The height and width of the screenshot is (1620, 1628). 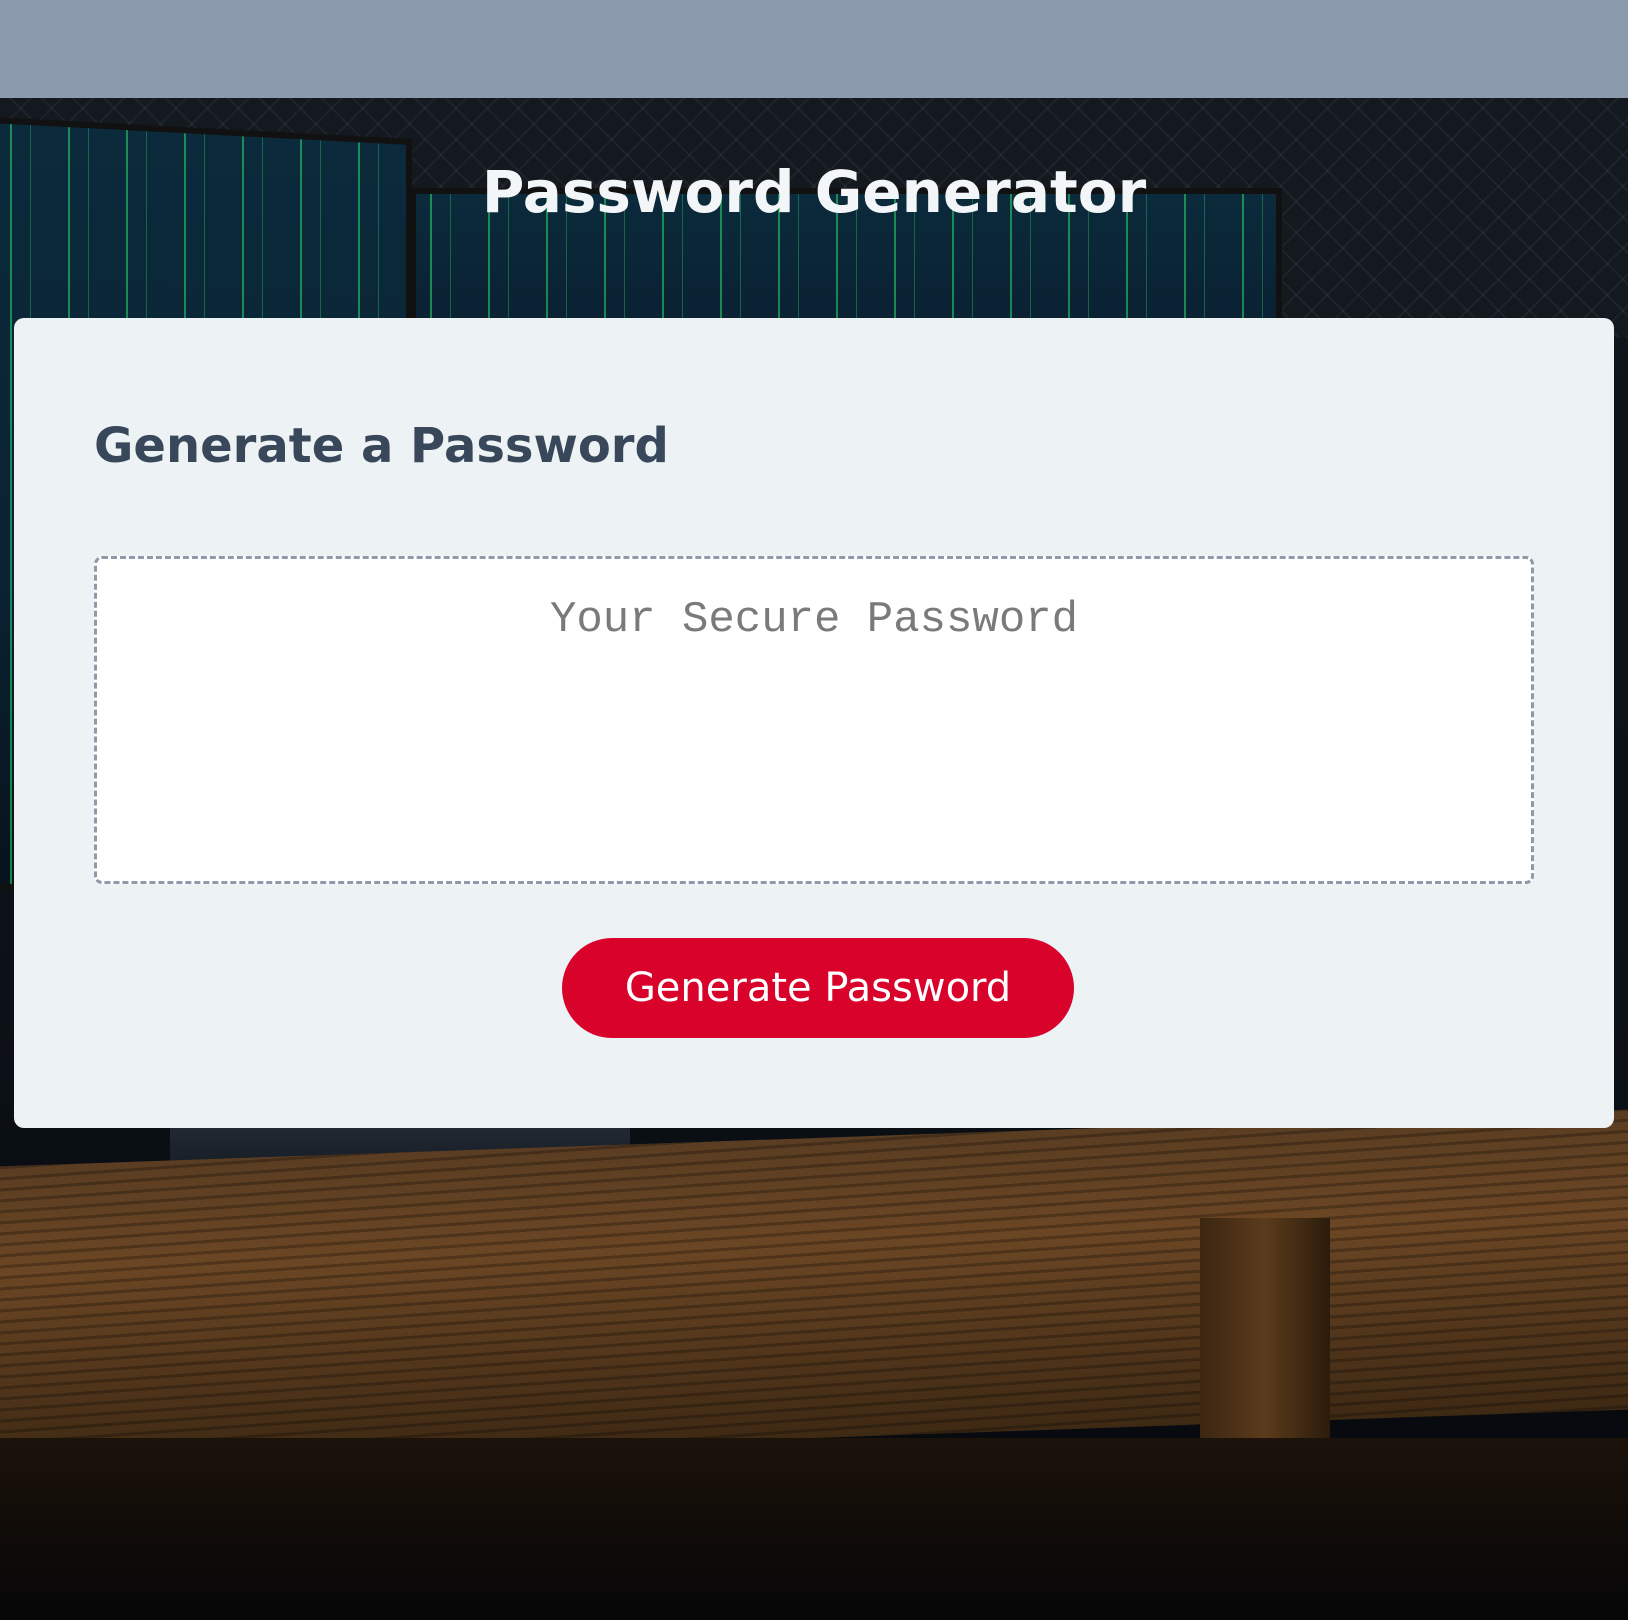 What do you see at coordinates (818, 988) in the screenshot?
I see `generate-password-button: Generate Password` at bounding box center [818, 988].